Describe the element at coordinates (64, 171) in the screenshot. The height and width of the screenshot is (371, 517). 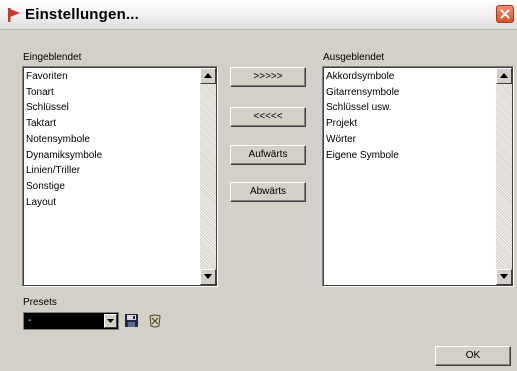
I see `list-item: Linien/Triller` at that location.